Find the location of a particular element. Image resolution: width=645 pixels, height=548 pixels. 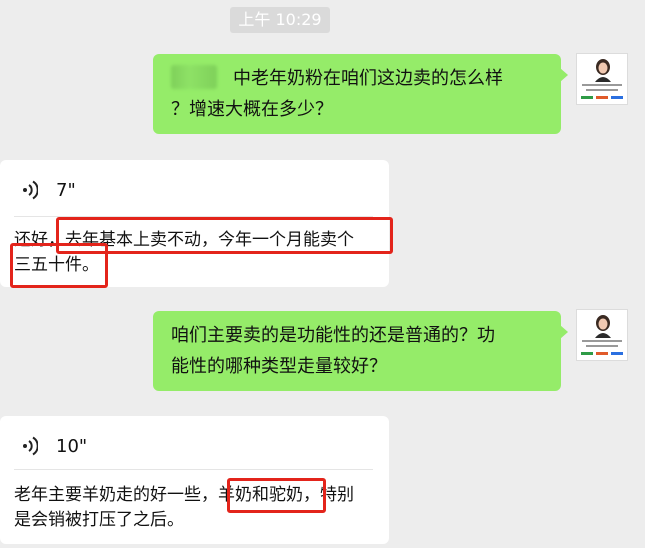

message-text-line: 咱们主要卖的是功能性的还是普通的？功 is located at coordinates (333, 335).